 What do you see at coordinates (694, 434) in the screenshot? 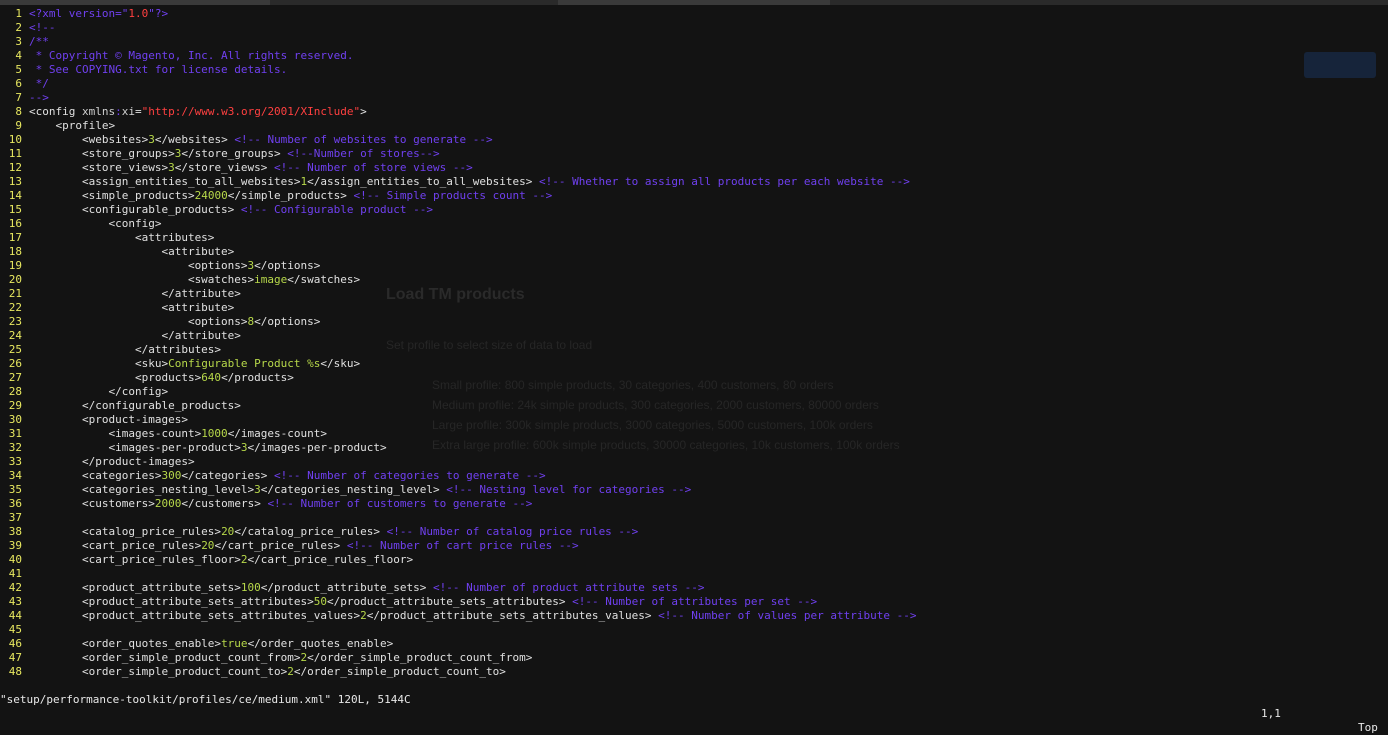
I see `code-line: 31 <images-count>1000</images-count>` at bounding box center [694, 434].